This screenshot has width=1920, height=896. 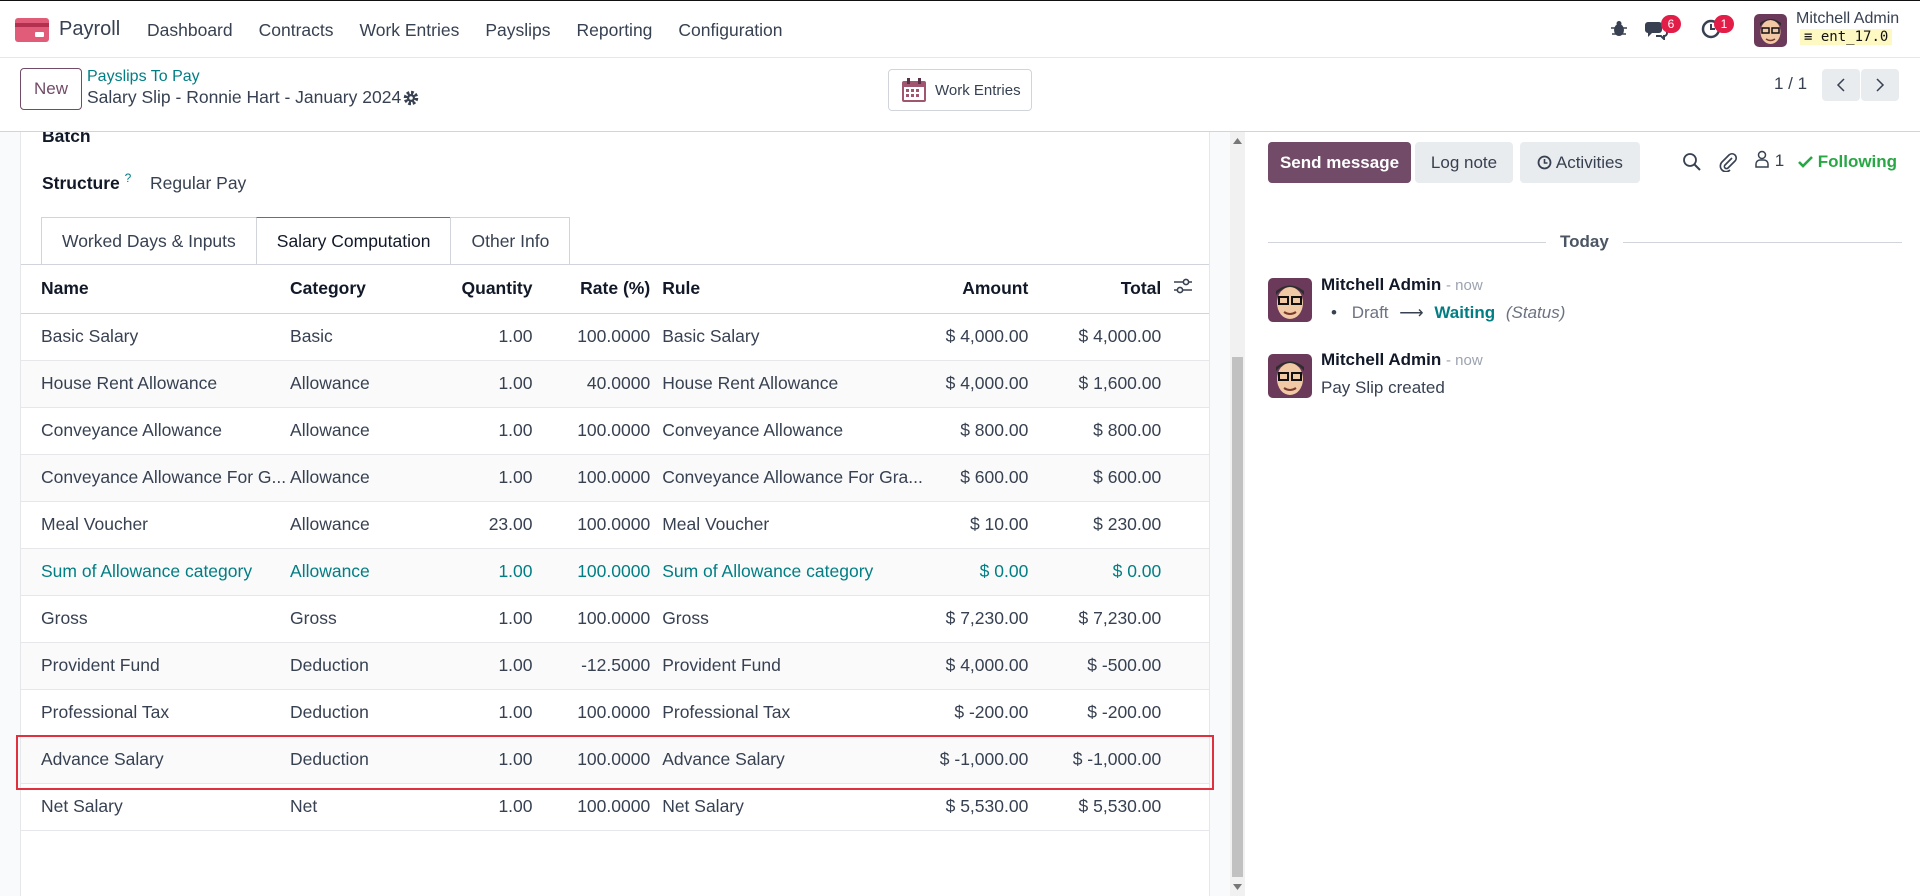 What do you see at coordinates (788, 384) in the screenshot?
I see `cell-rule: House Rent Allowance` at bounding box center [788, 384].